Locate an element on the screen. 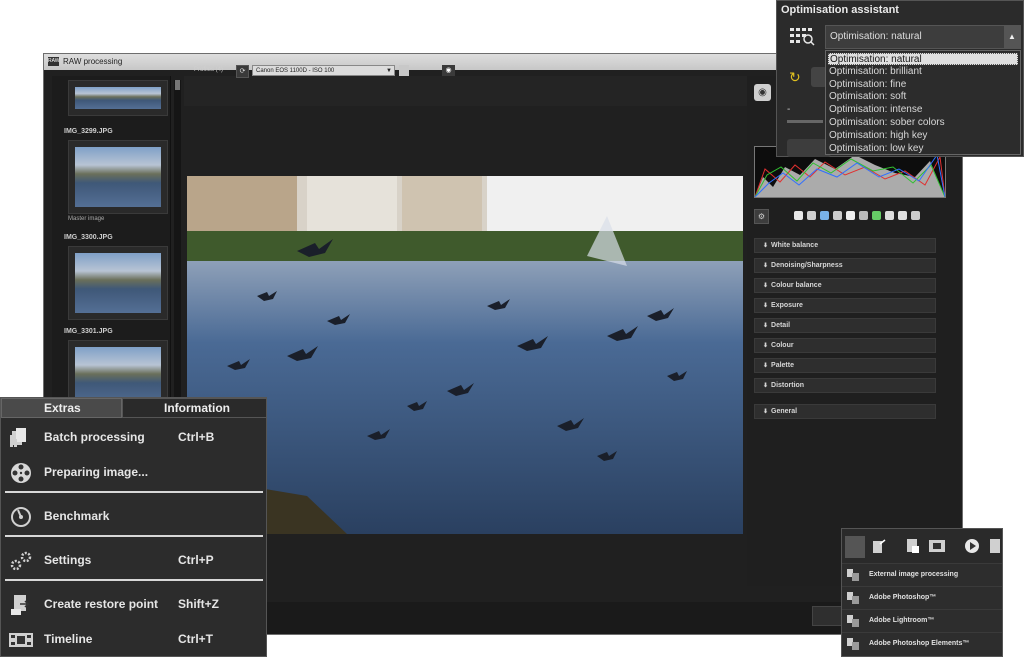 The width and height of the screenshot is (1024, 657). optimisation-option: Optimisation: fine is located at coordinates (923, 85).